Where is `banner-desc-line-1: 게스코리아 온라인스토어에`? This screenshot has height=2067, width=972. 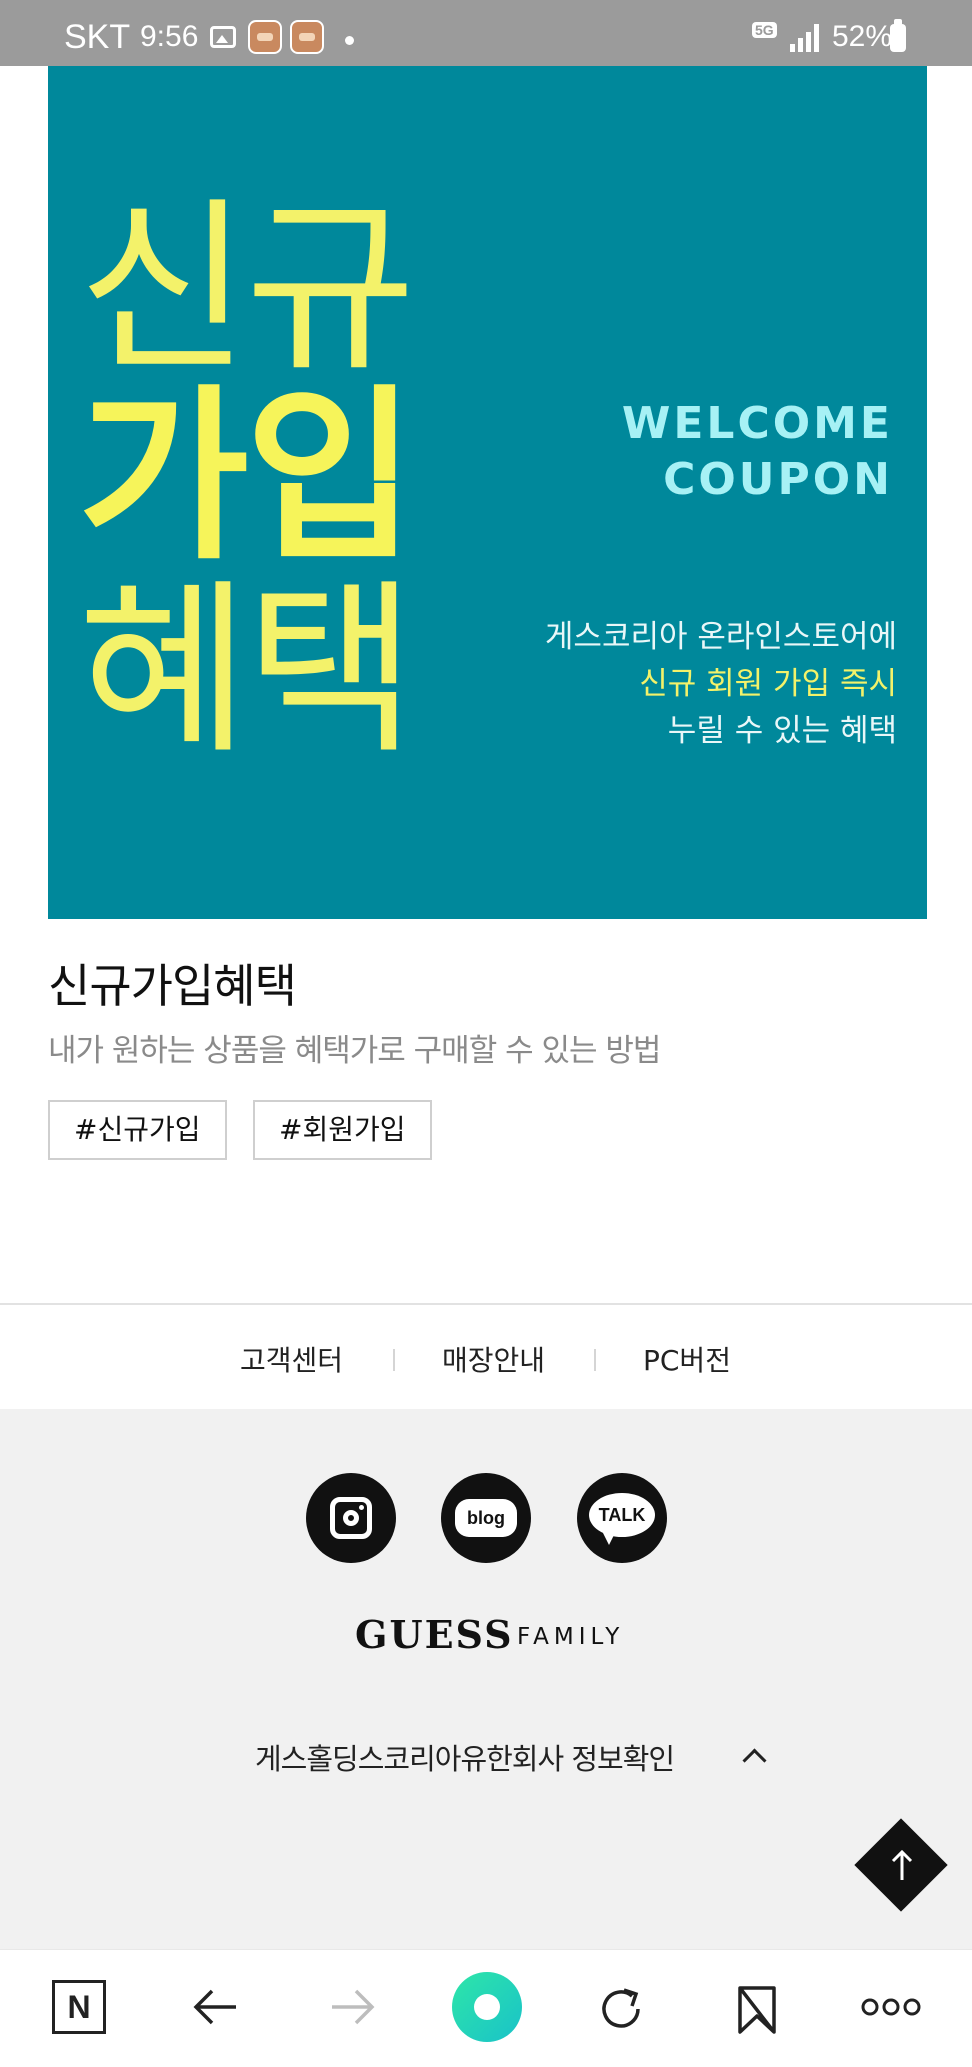 banner-desc-line-1: 게스코리아 온라인스토어에 is located at coordinates (720, 637).